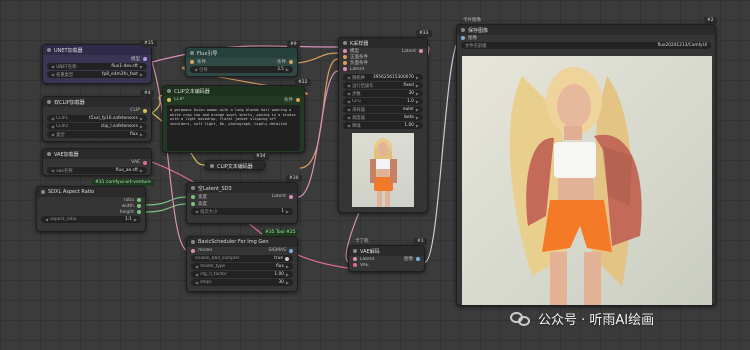 The height and width of the screenshot is (350, 750). What do you see at coordinates (383, 101) in the screenshot?
I see `cfg-widget: ◀ CFG 1.0 ▶` at bounding box center [383, 101].